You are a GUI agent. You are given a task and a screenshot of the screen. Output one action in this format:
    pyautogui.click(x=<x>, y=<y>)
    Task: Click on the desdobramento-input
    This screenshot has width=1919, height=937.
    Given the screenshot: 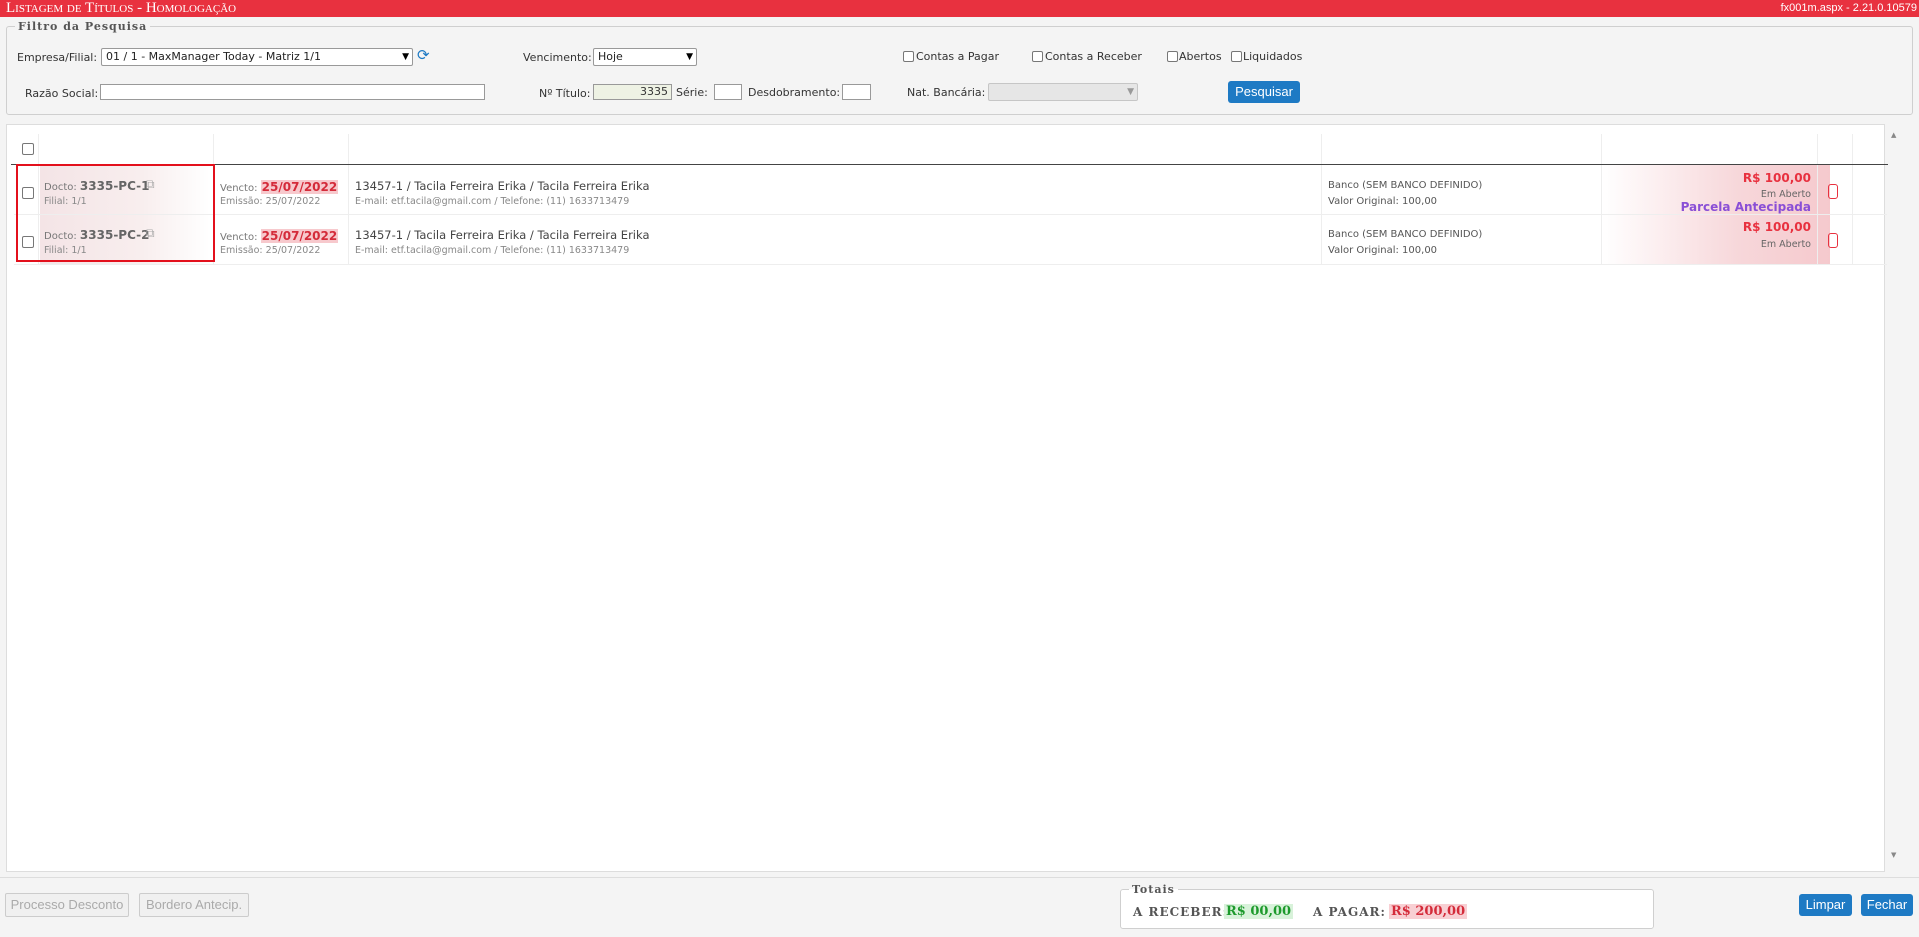 What is the action you would take?
    pyautogui.click(x=856, y=92)
    